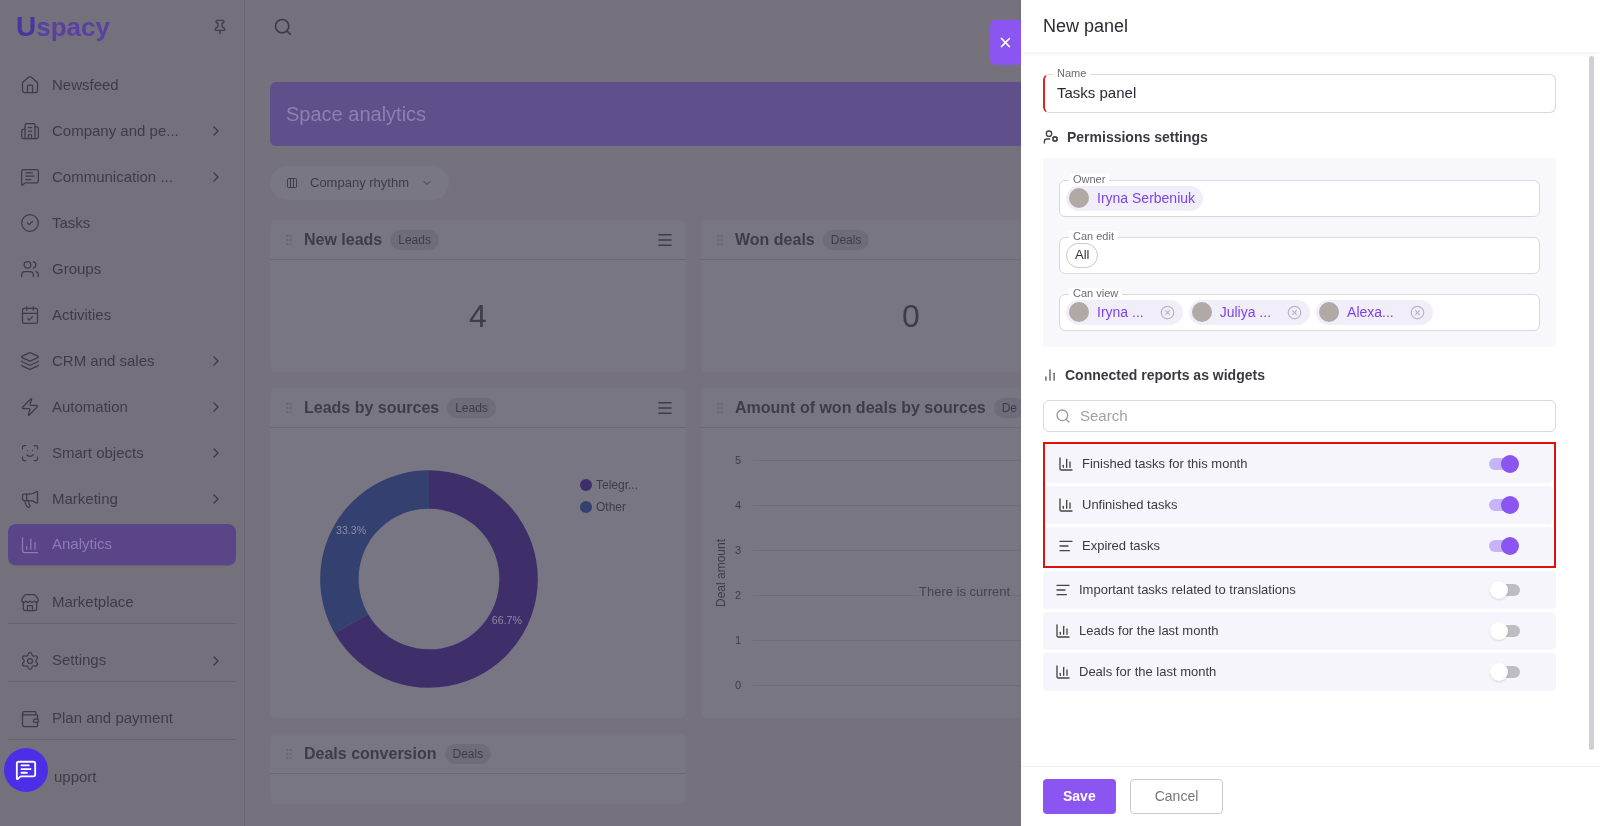 This screenshot has width=1600, height=826. Describe the element at coordinates (1086, 26) in the screenshot. I see `panel-title: New panel` at that location.